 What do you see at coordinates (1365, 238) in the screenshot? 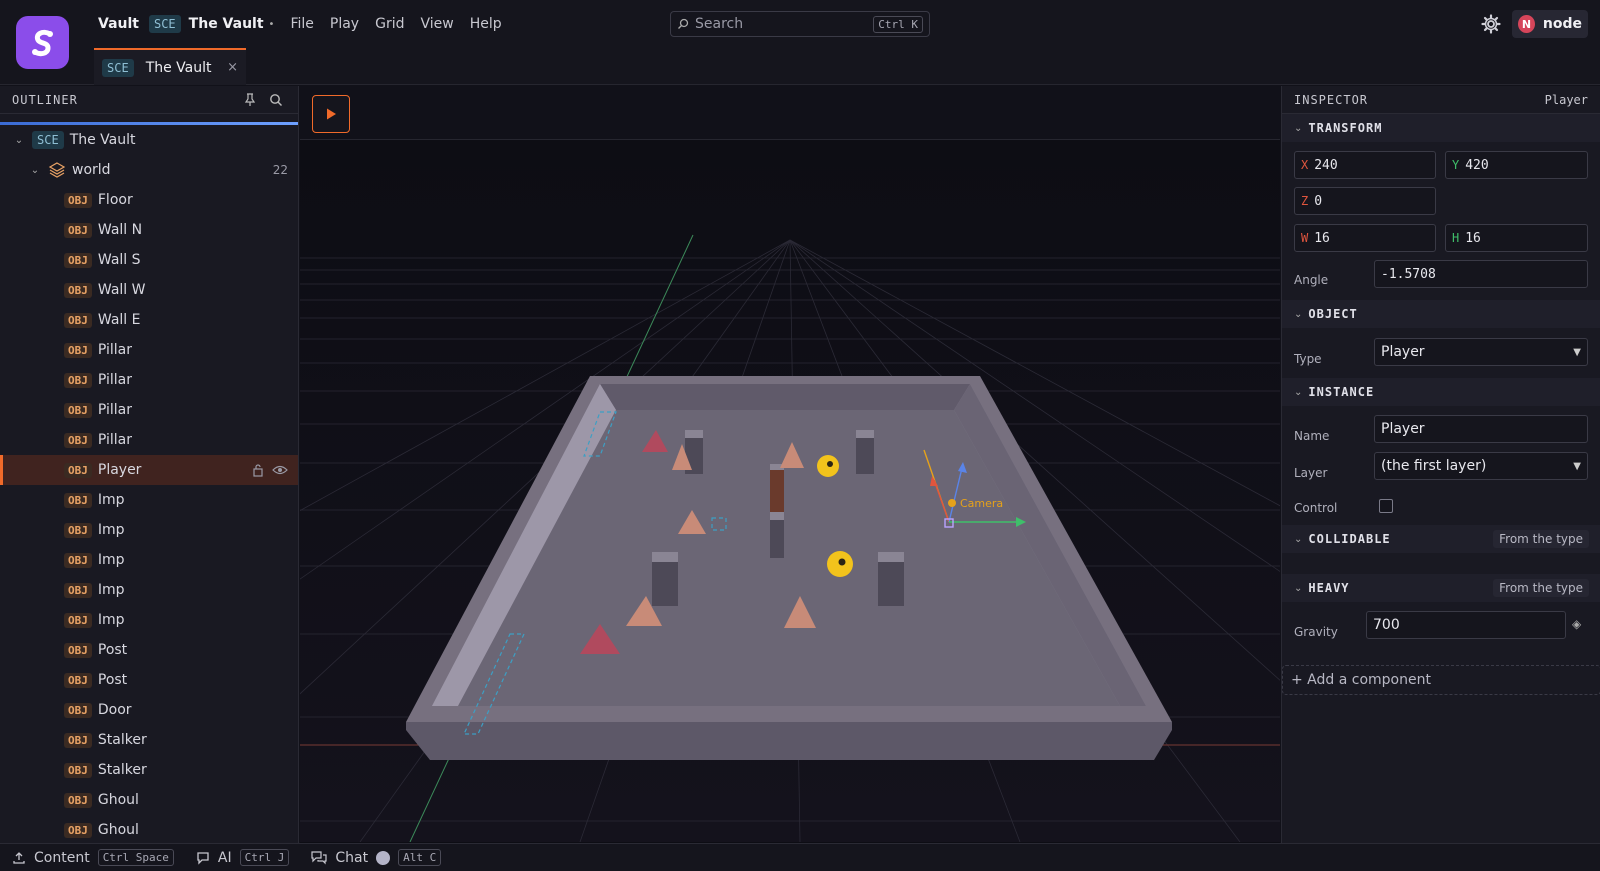
I see `width-field: W 16` at bounding box center [1365, 238].